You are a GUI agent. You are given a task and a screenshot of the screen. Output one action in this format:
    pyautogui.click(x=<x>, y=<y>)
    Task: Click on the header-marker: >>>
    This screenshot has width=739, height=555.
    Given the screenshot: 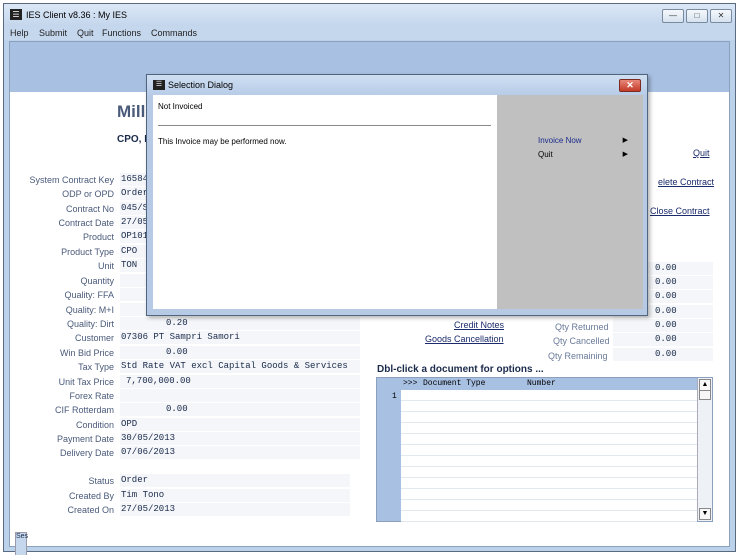 What is the action you would take?
    pyautogui.click(x=410, y=383)
    